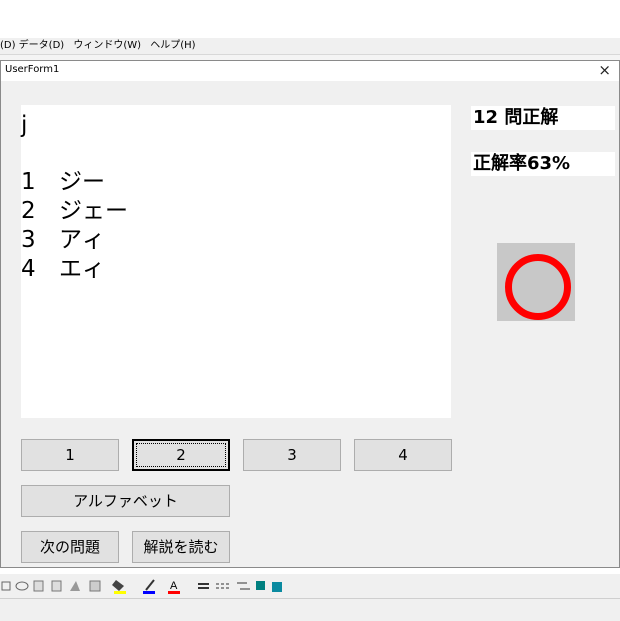 The width and height of the screenshot is (620, 621). What do you see at coordinates (82, 182) in the screenshot?
I see `choice-text: ジー` at bounding box center [82, 182].